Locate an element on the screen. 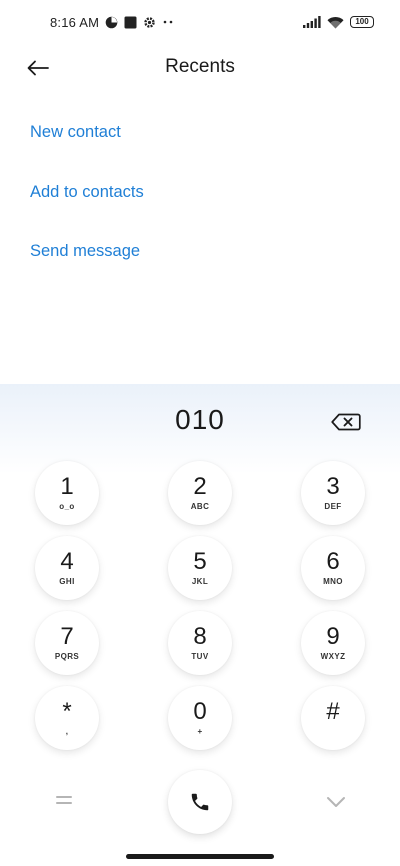 The width and height of the screenshot is (400, 866). key-digit: # is located at coordinates (333, 711).